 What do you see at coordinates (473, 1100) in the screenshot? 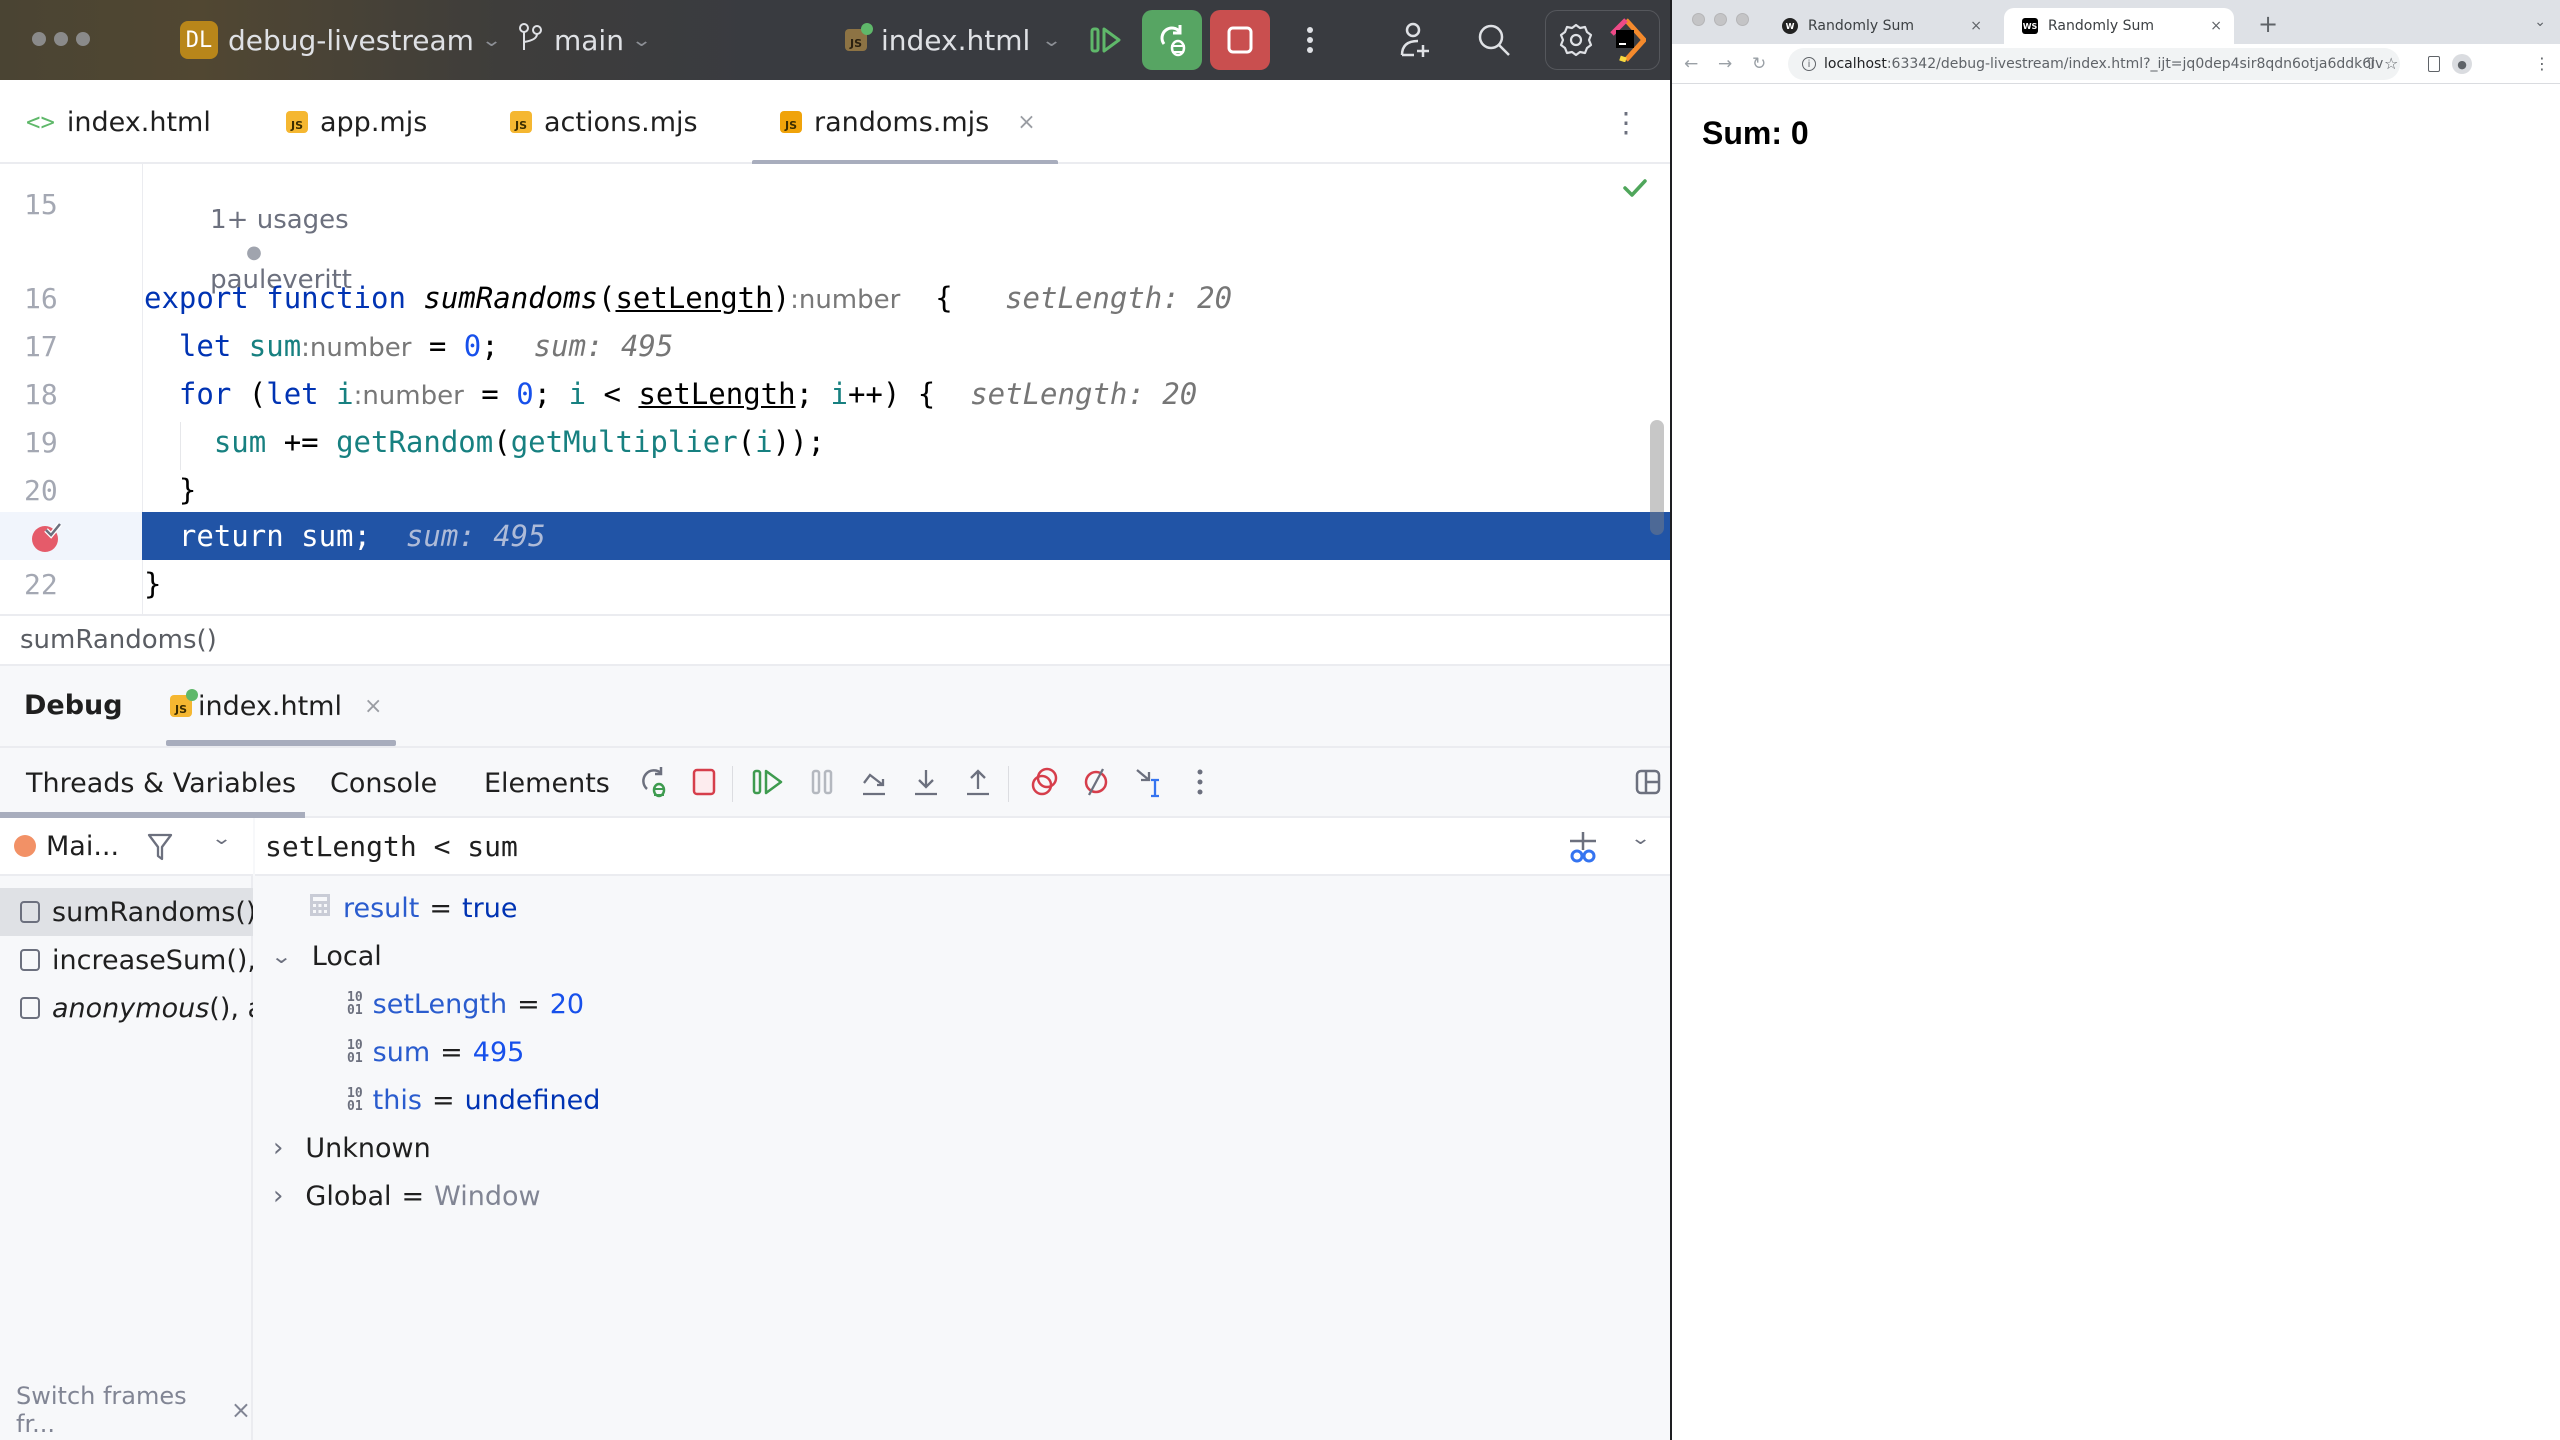
I see `variable-row: 10 01 this = undefined` at bounding box center [473, 1100].